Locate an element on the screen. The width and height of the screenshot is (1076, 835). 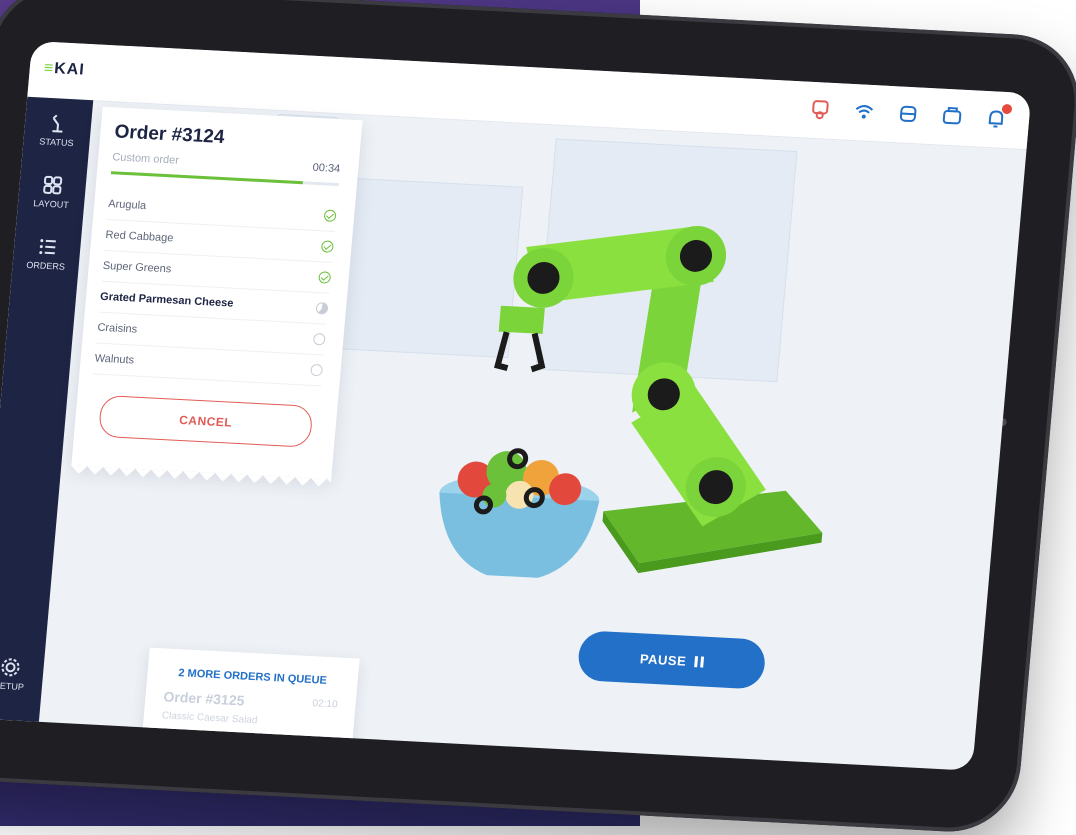
list-icon is located at coordinates (47, 246).